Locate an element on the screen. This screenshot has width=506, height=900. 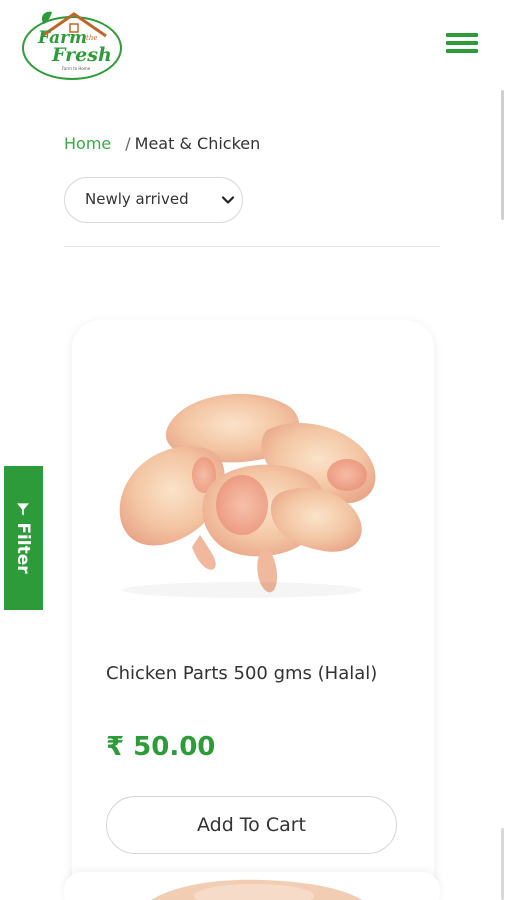
logo-tagline: Farm to Home is located at coordinates (76, 68).